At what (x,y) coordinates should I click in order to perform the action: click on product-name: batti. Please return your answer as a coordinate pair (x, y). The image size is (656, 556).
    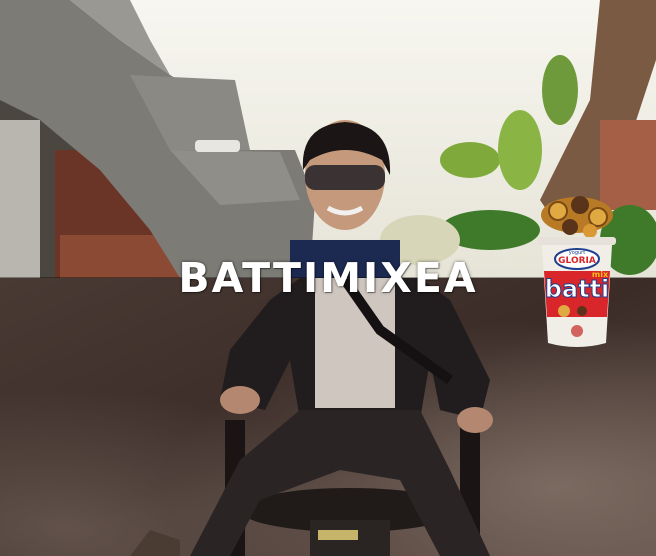
    Looking at the image, I should click on (577, 289).